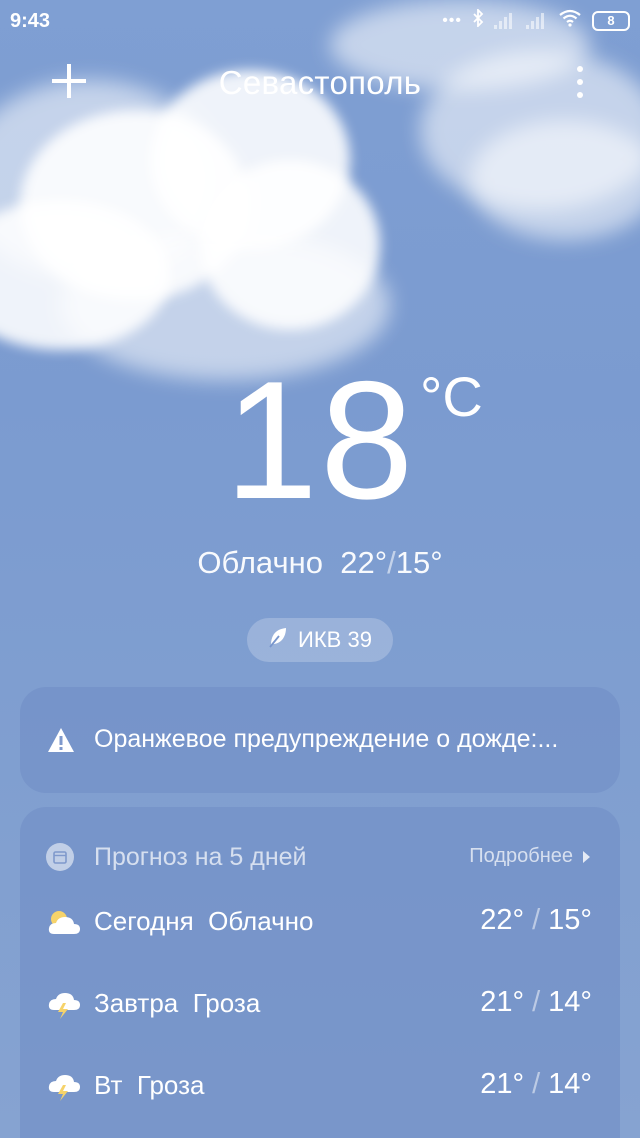 This screenshot has width=640, height=1138. I want to click on temperature-value: 18, so click(320, 440).